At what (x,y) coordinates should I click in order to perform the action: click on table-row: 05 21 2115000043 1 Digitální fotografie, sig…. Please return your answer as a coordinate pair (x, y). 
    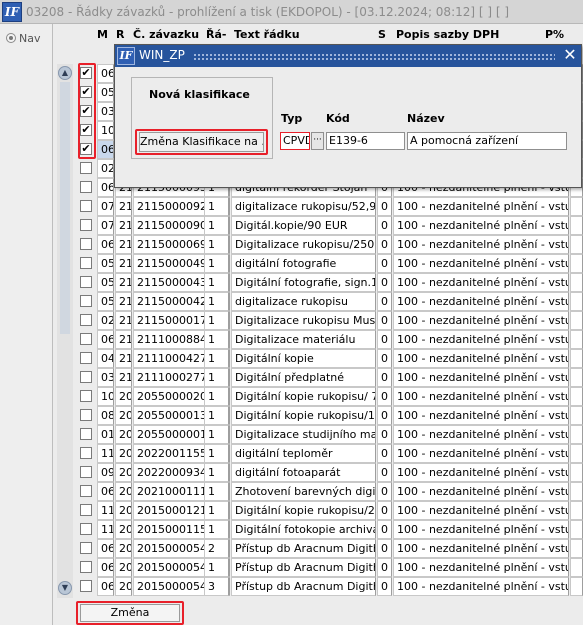
    Looking at the image, I should click on (318, 282).